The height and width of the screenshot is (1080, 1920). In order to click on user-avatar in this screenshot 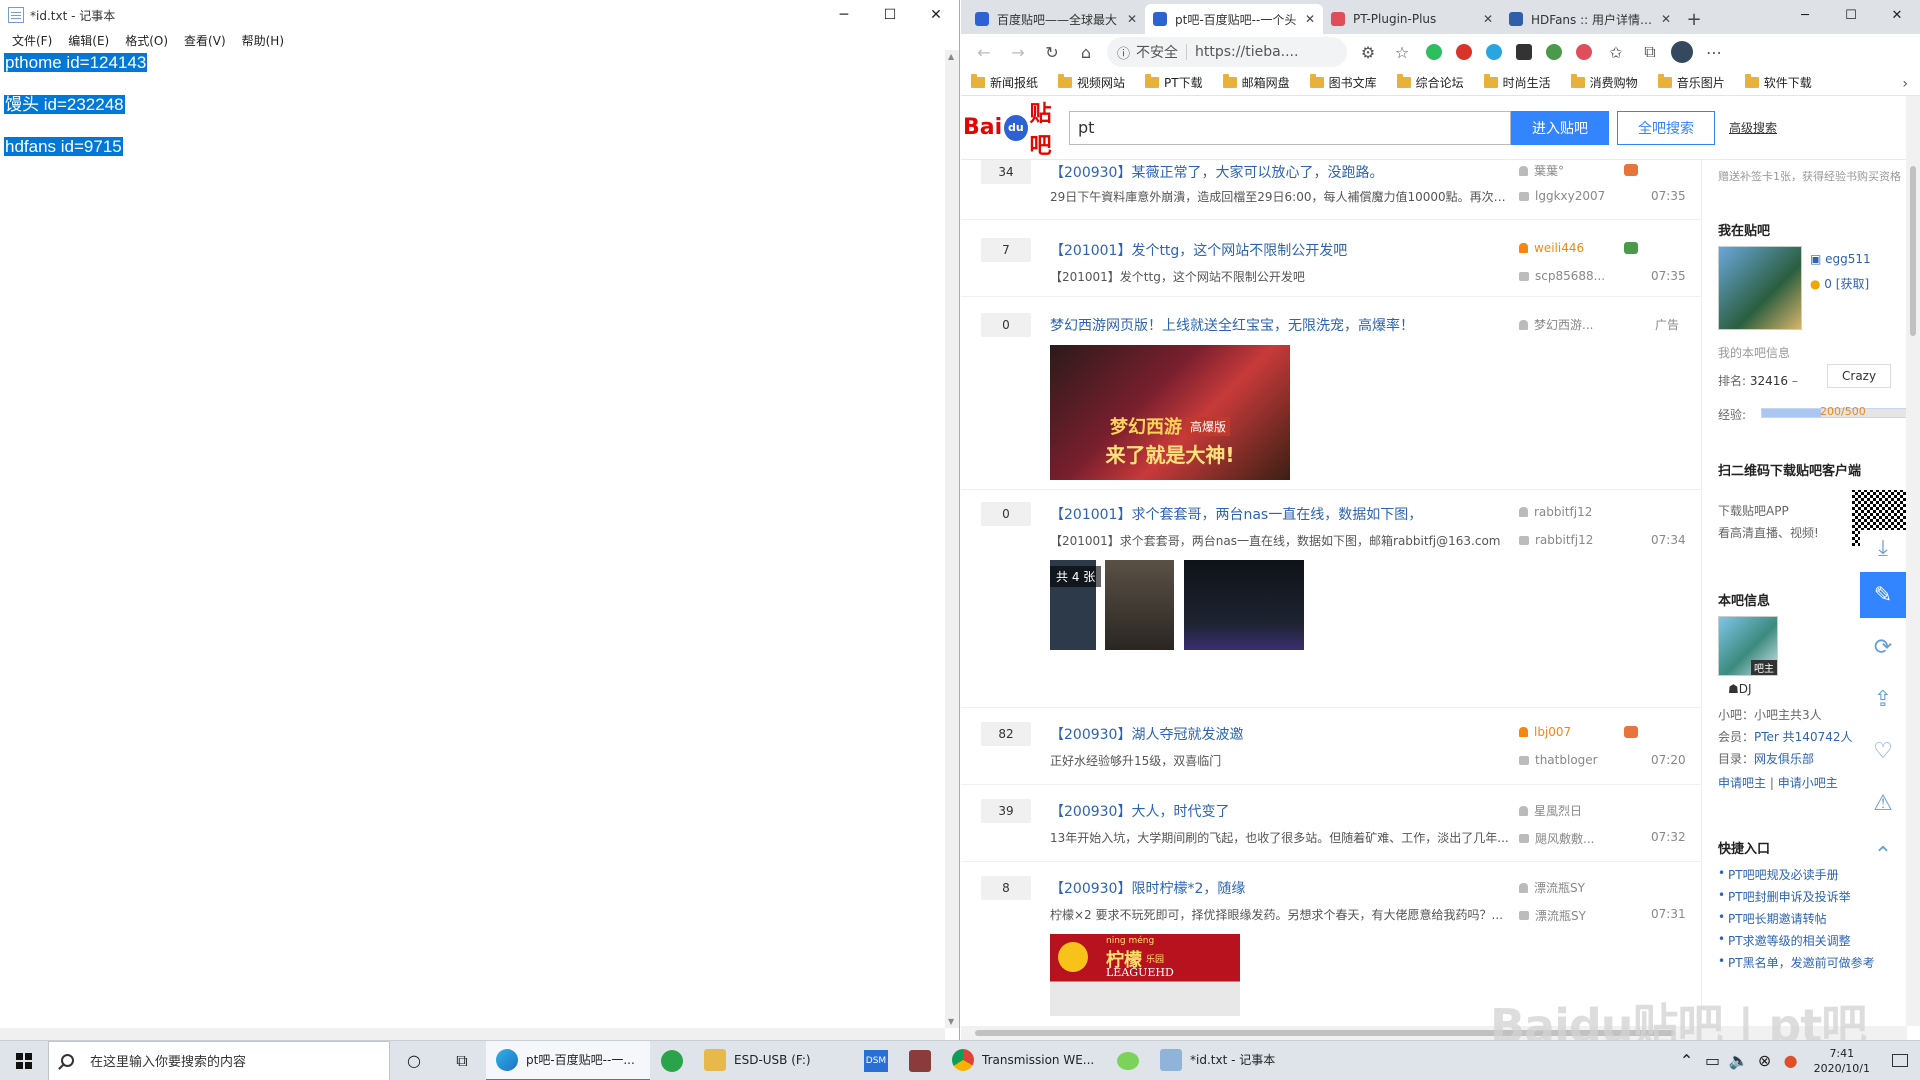, I will do `click(1760, 288)`.